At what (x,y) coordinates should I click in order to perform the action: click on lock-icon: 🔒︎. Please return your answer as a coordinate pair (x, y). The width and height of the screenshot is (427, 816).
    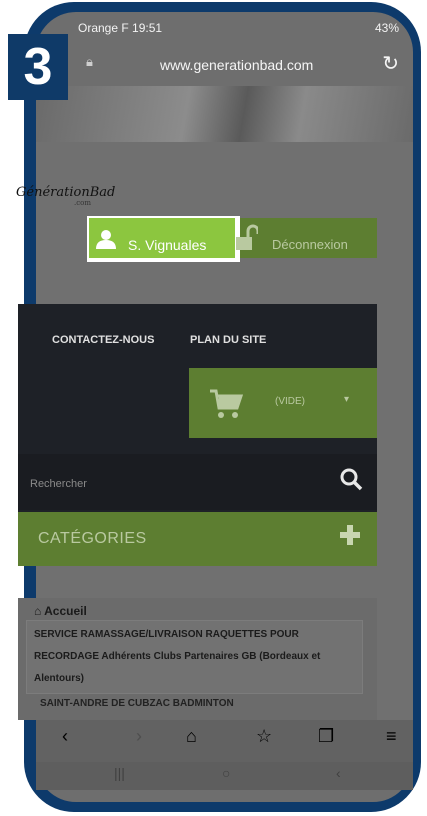
    Looking at the image, I should click on (89, 61).